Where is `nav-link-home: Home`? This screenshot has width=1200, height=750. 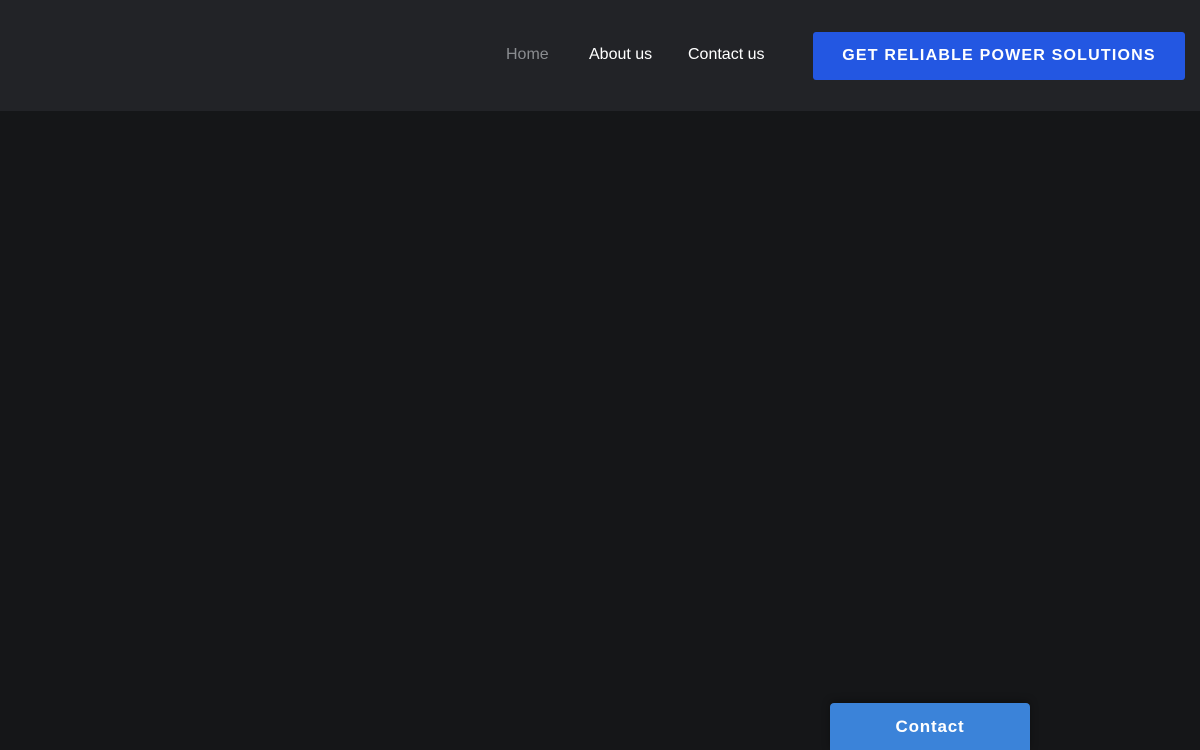 nav-link-home: Home is located at coordinates (527, 55).